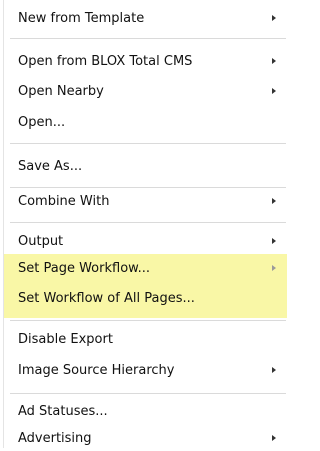 The height and width of the screenshot is (451, 320). Describe the element at coordinates (81, 18) in the screenshot. I see `menu-item-label: New from Template` at that location.